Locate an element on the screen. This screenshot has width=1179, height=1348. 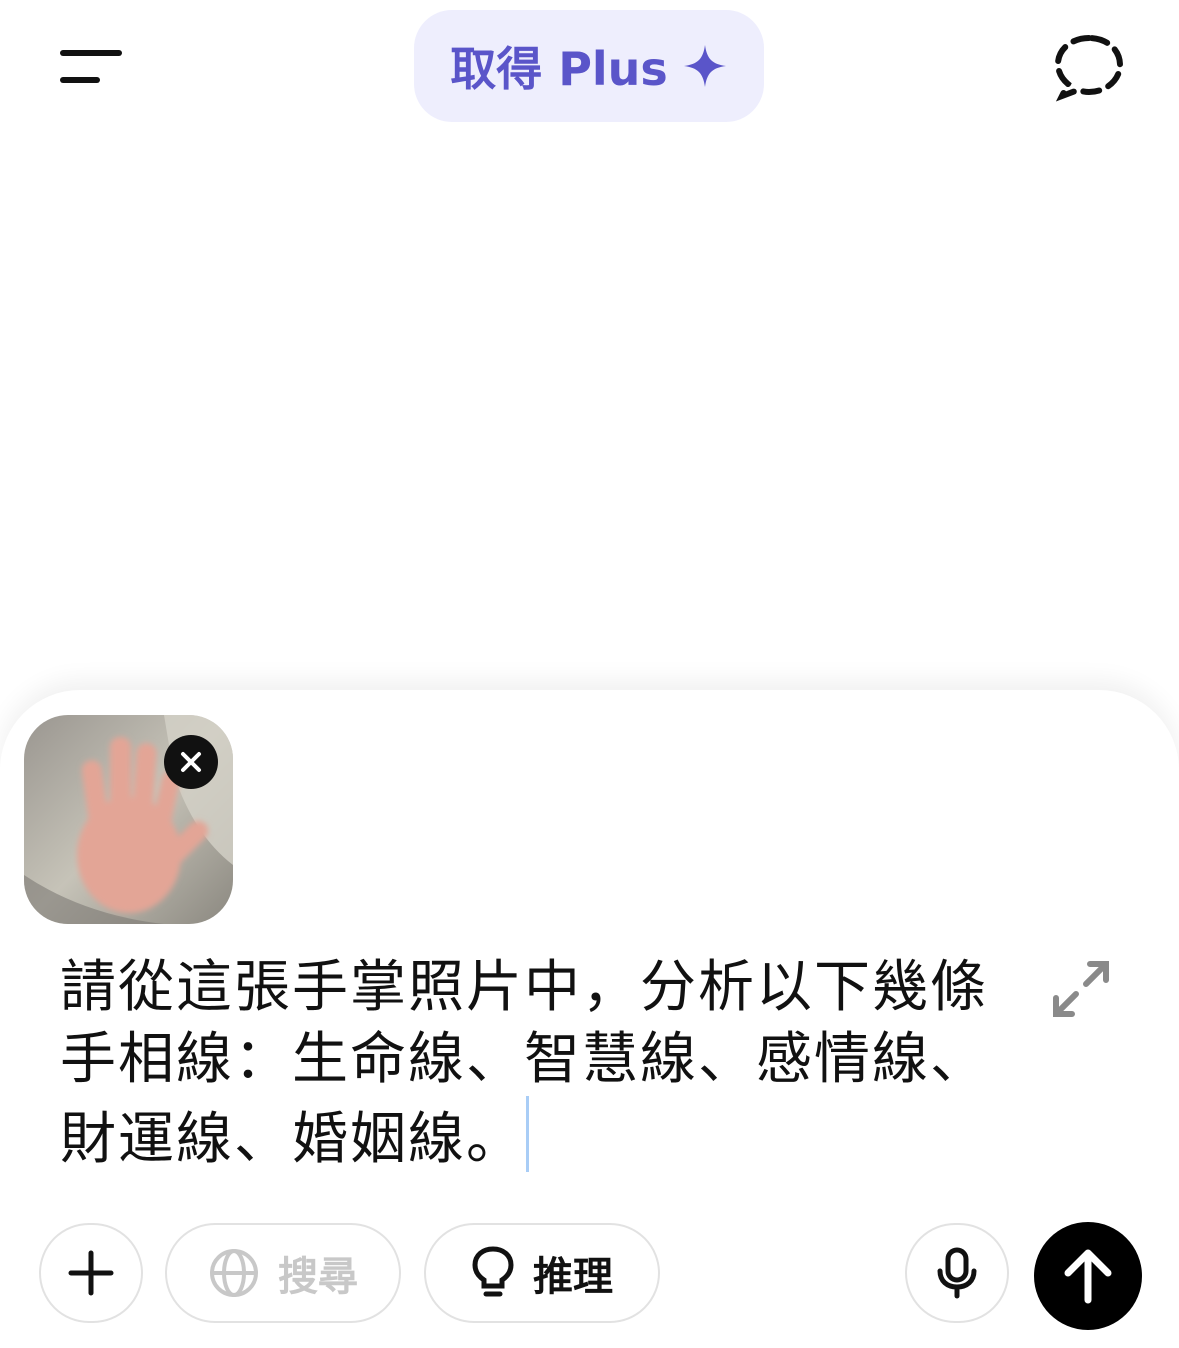
prompt-line: 財運線、婚姻線。 is located at coordinates (292, 1139).